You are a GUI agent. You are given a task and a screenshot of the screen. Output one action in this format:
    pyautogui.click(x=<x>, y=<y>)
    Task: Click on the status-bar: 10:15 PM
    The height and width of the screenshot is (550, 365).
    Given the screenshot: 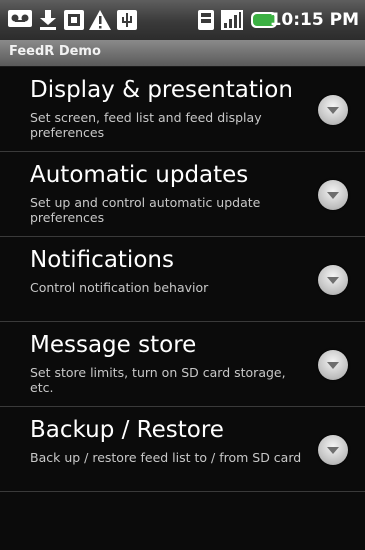 What is the action you would take?
    pyautogui.click(x=182, y=20)
    